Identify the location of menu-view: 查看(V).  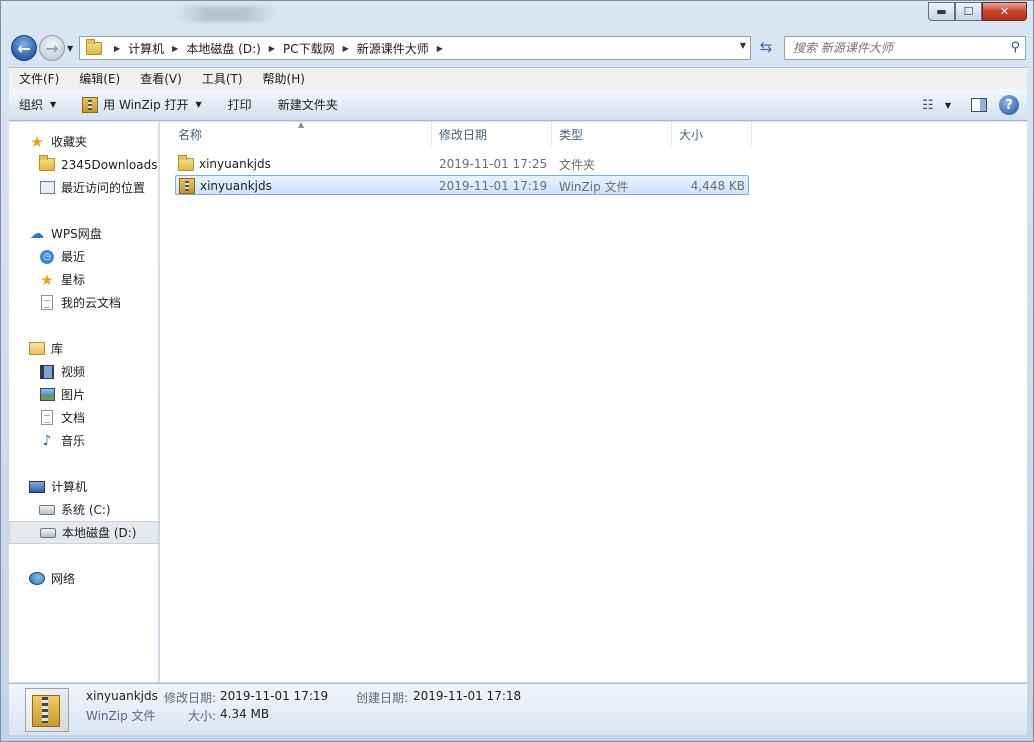
(161, 78).